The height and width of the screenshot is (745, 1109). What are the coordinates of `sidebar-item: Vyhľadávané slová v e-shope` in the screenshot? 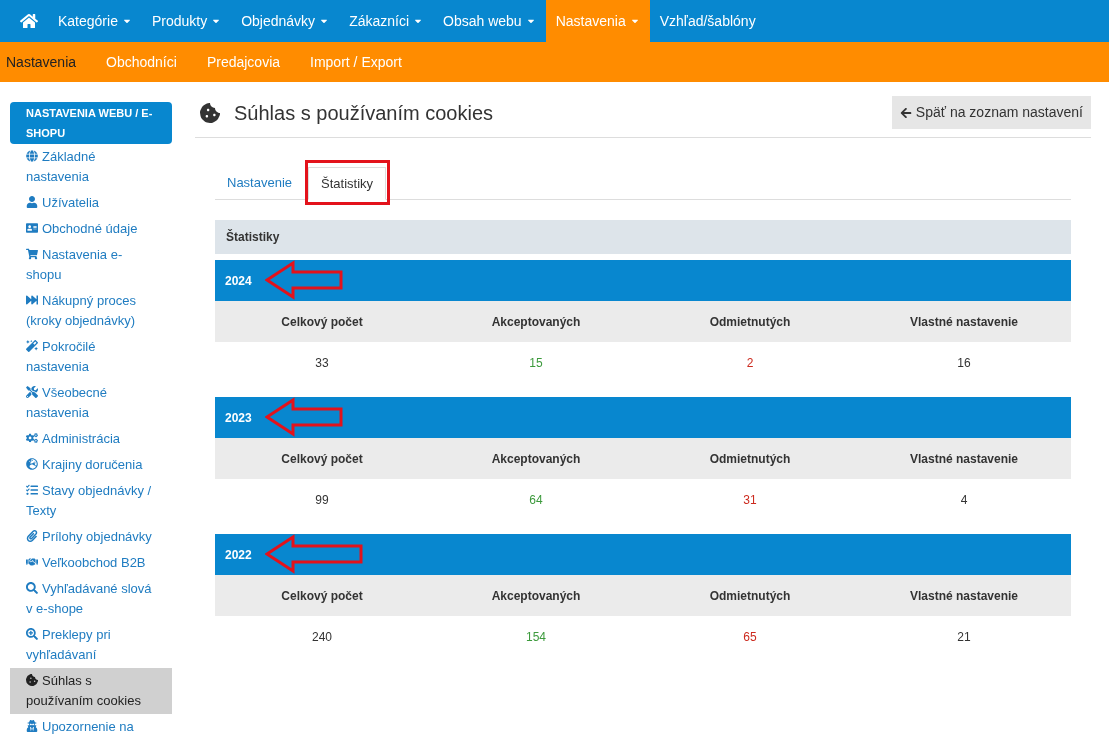 It's located at (91, 599).